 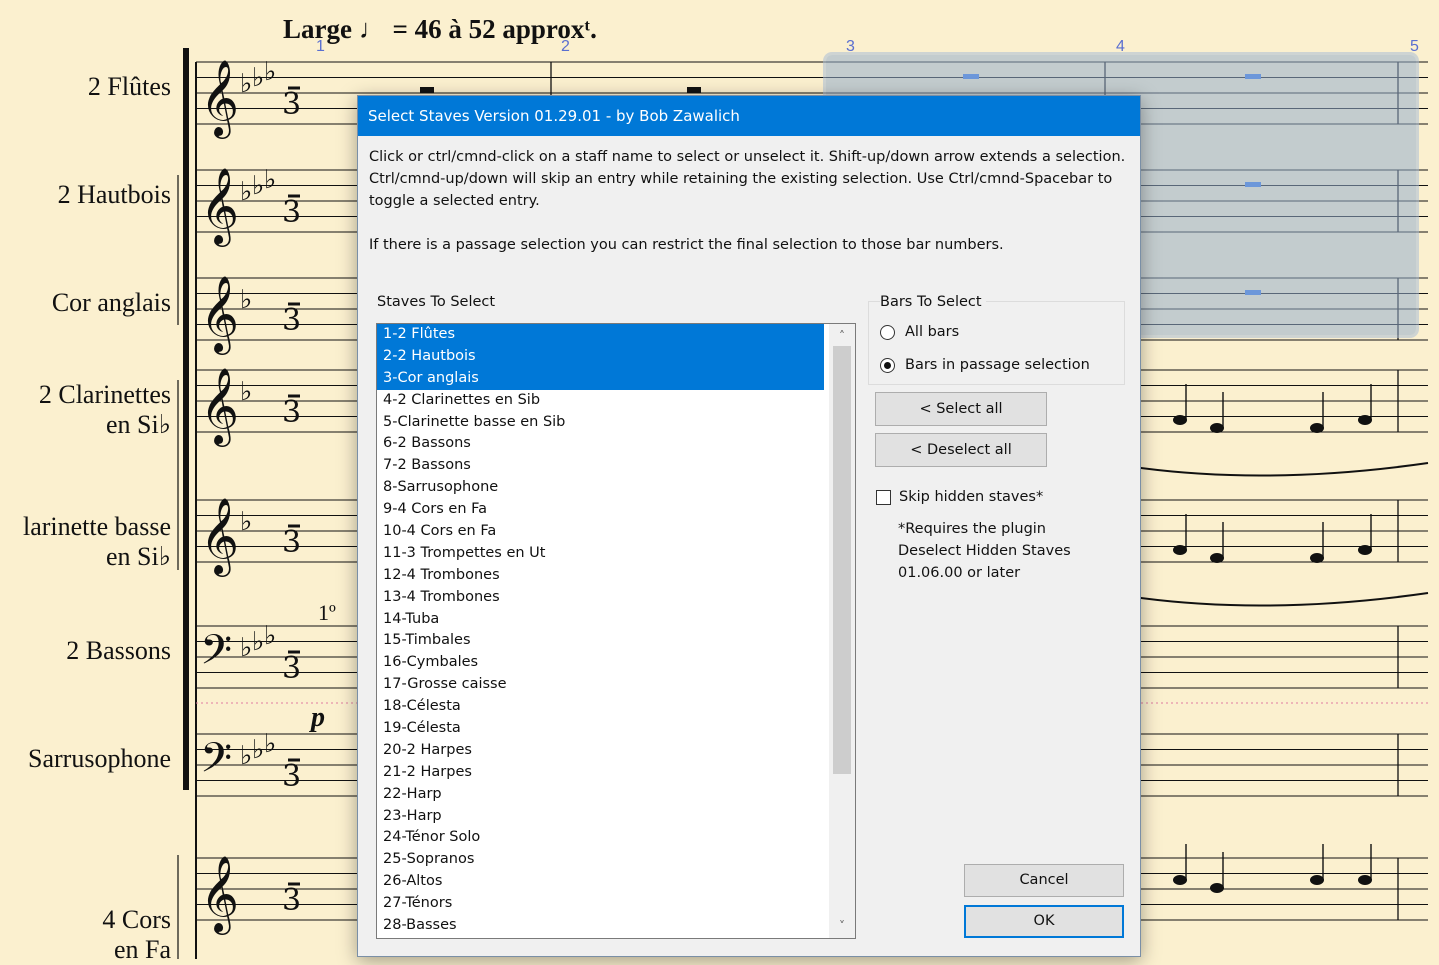 What do you see at coordinates (600, 751) in the screenshot?
I see `staff-list-item: 20-2 Harpes` at bounding box center [600, 751].